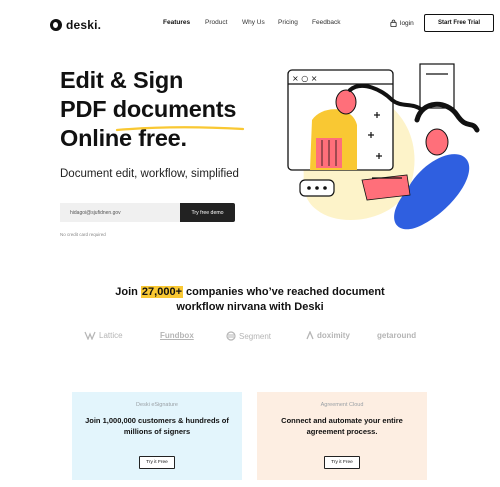 This screenshot has width=500, height=487. I want to click on partner-lattice-label: Lattice, so click(111, 335).